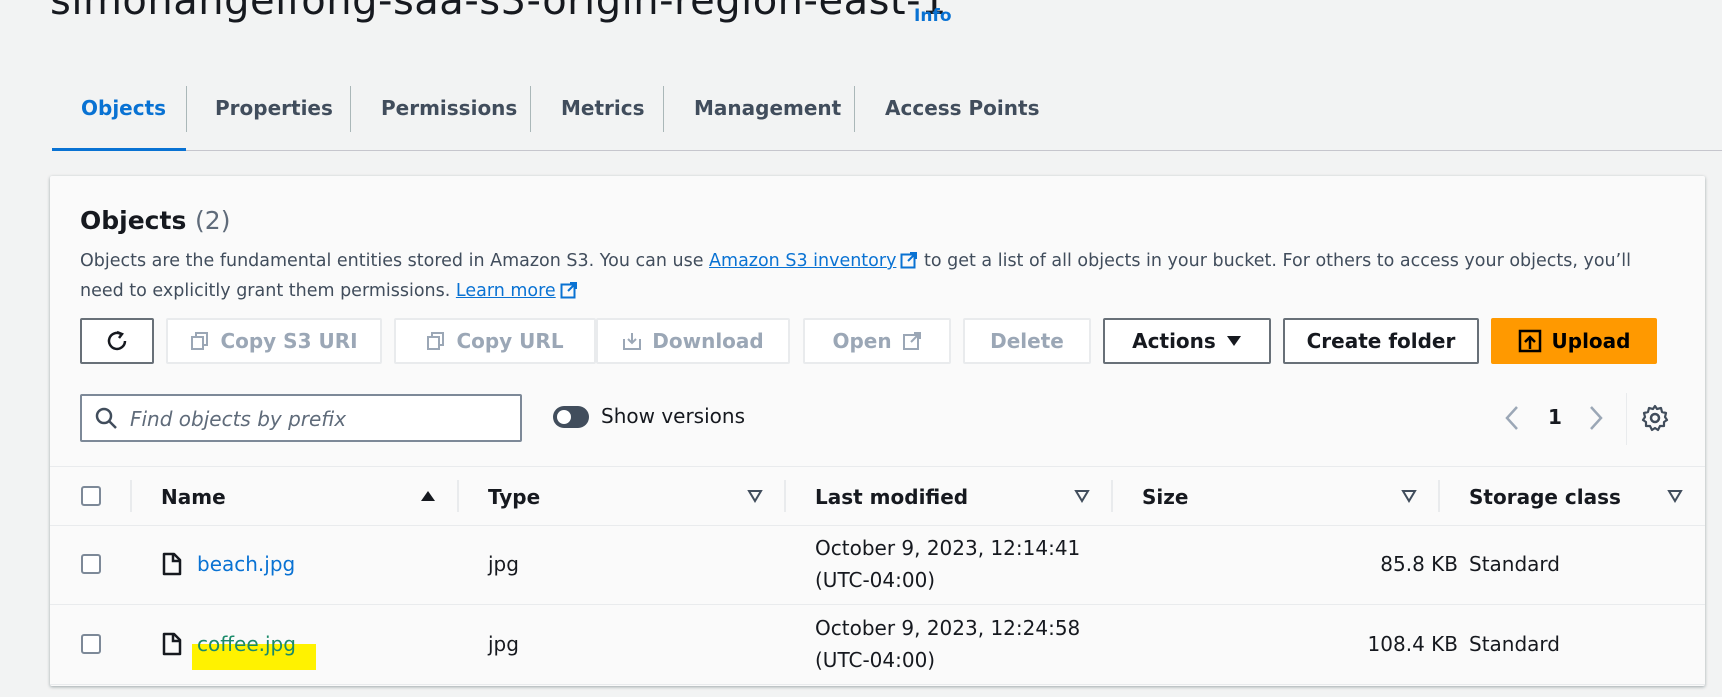  What do you see at coordinates (1591, 341) in the screenshot?
I see `upload-label: Upload` at bounding box center [1591, 341].